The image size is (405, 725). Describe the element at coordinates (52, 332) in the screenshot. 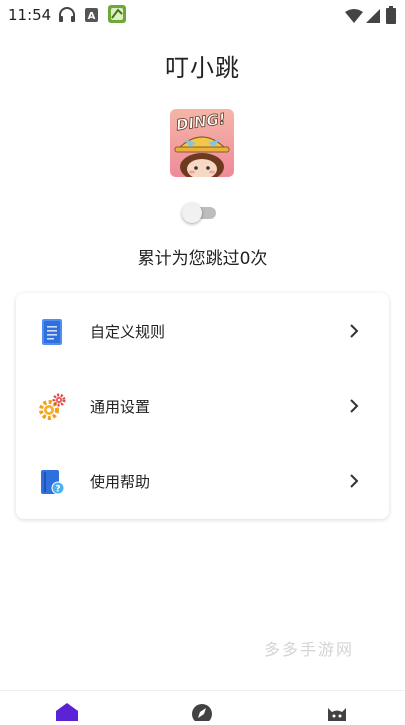

I see `document-icon` at that location.